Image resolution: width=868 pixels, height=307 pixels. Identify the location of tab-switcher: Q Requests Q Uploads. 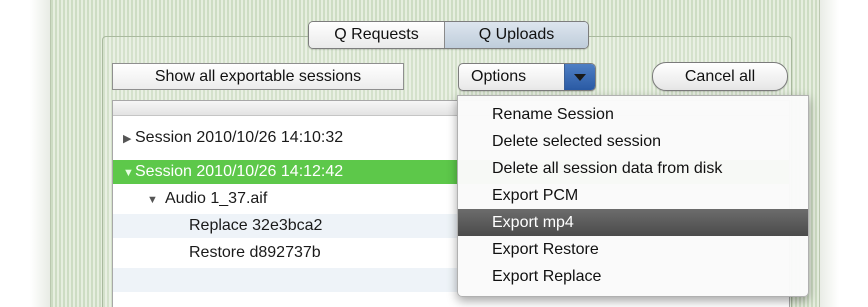
(448, 35).